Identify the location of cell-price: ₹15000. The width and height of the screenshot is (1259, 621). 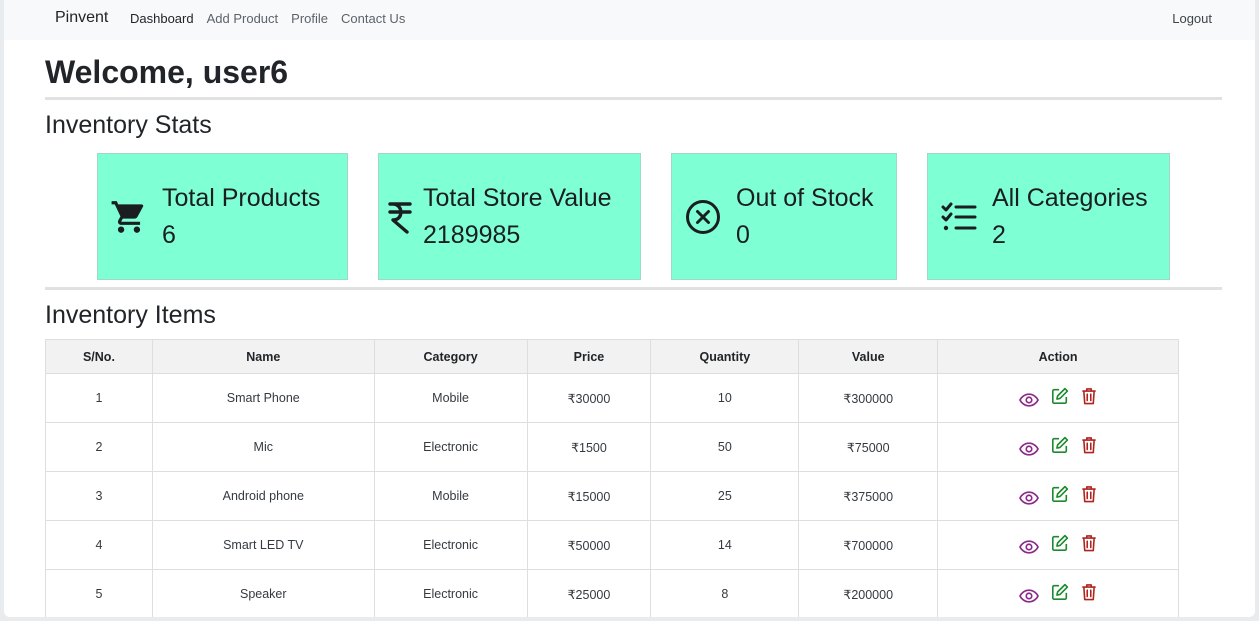
(589, 496).